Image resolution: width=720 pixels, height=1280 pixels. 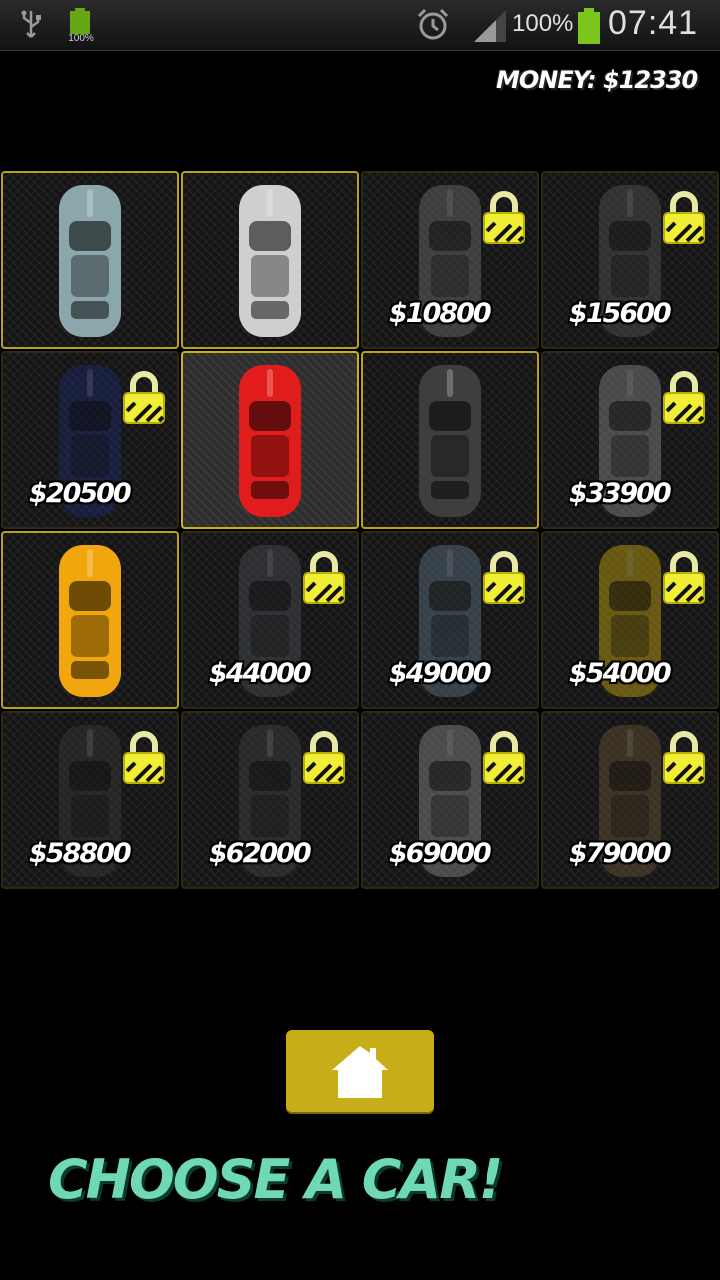 I want to click on money-label: MONEY: $12330, so click(x=597, y=80).